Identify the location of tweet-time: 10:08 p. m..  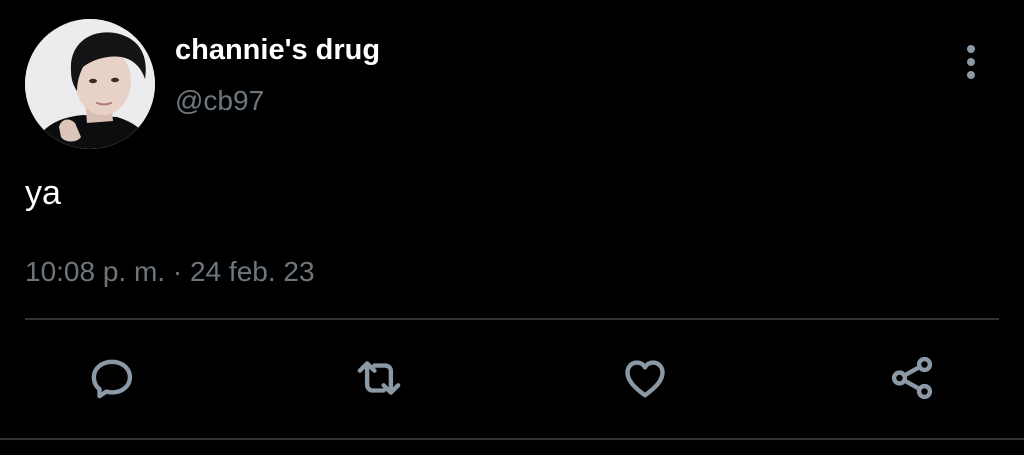
(95, 271).